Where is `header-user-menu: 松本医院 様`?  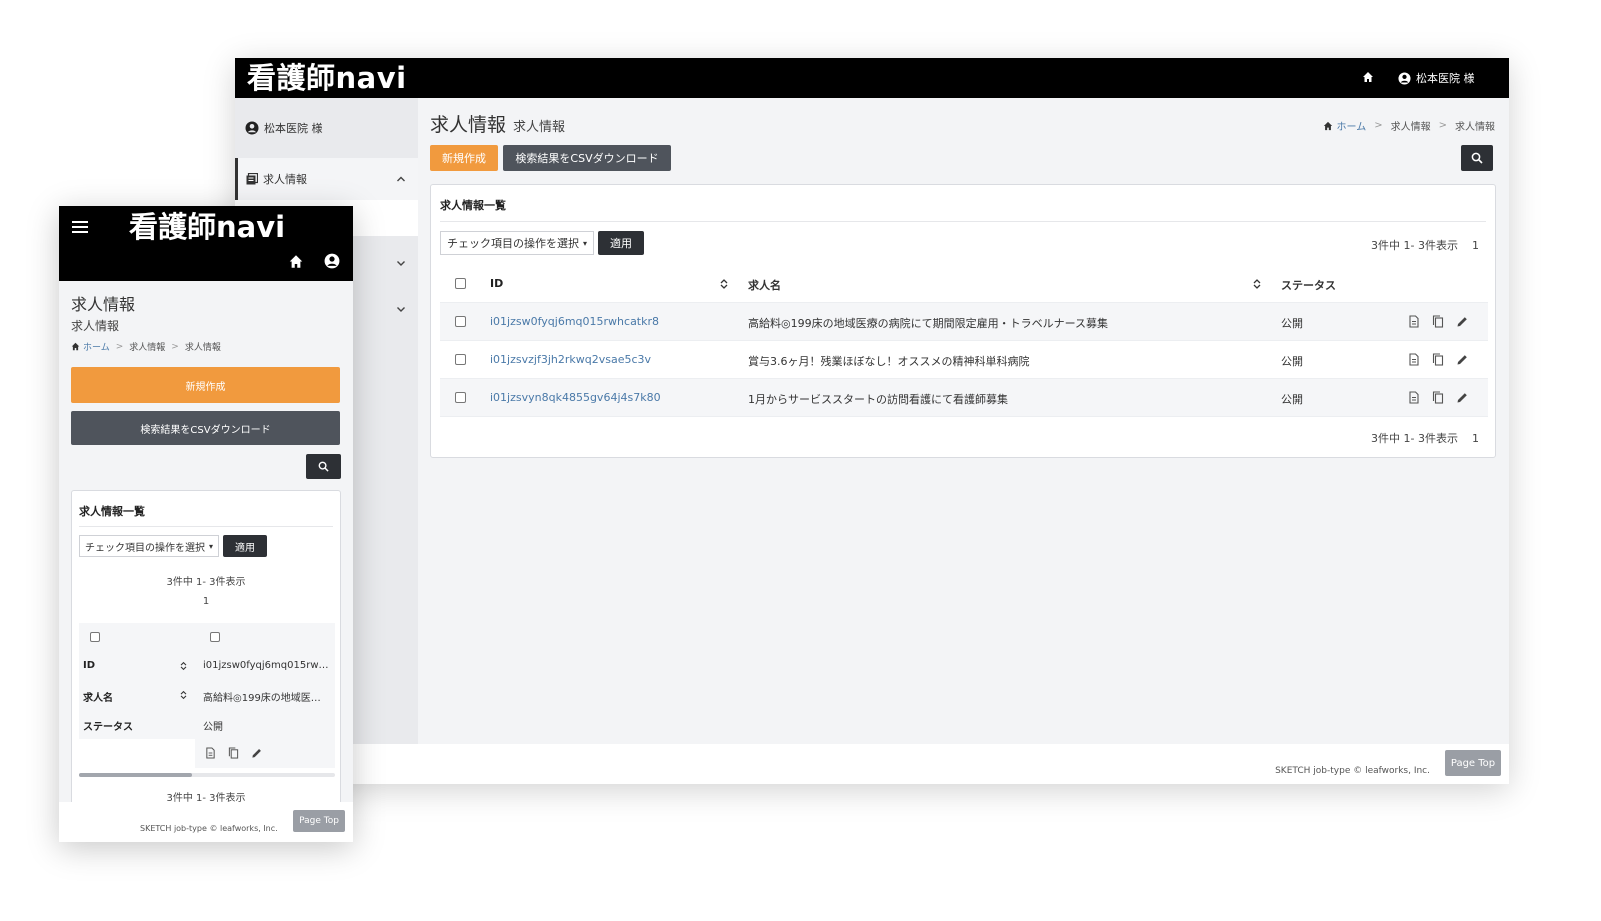 header-user-menu: 松本医院 様 is located at coordinates (1436, 78).